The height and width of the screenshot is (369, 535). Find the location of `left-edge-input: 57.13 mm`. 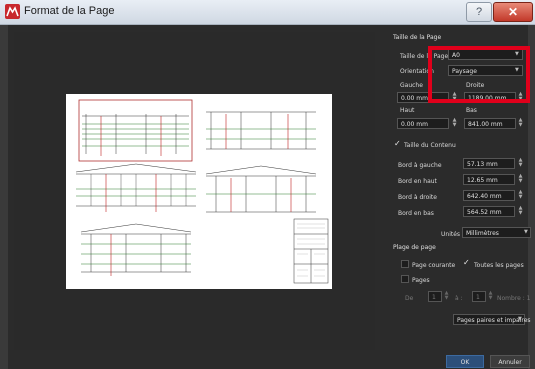

left-edge-input: 57.13 mm is located at coordinates (489, 163).